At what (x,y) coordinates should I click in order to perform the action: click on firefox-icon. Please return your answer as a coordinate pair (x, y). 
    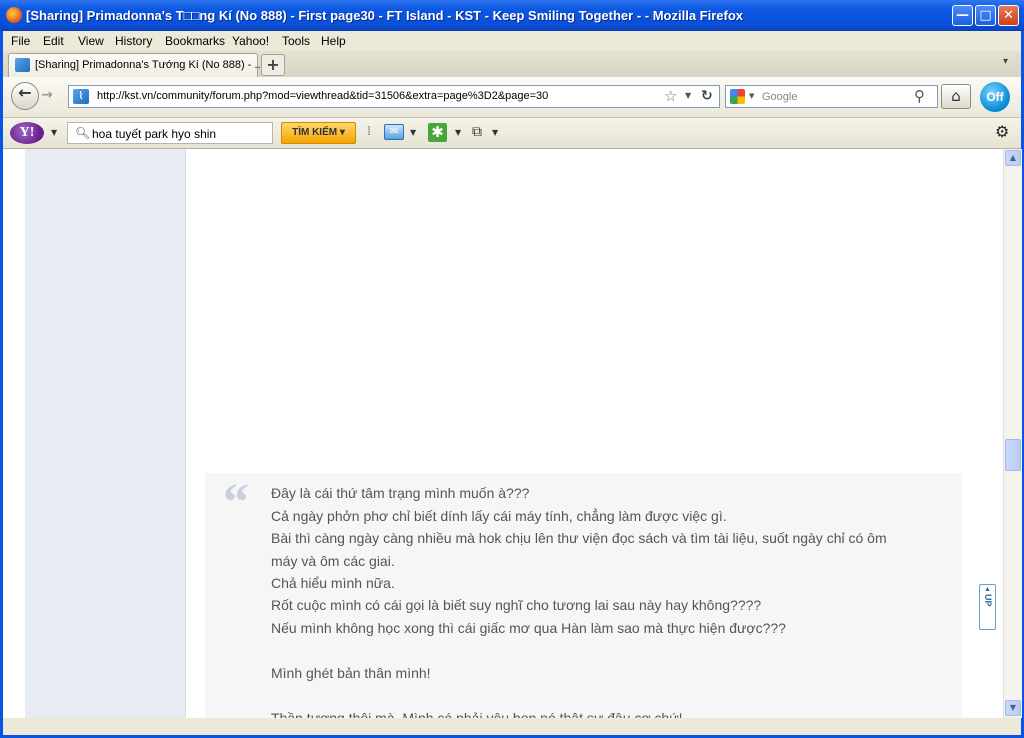
    Looking at the image, I should click on (14, 15).